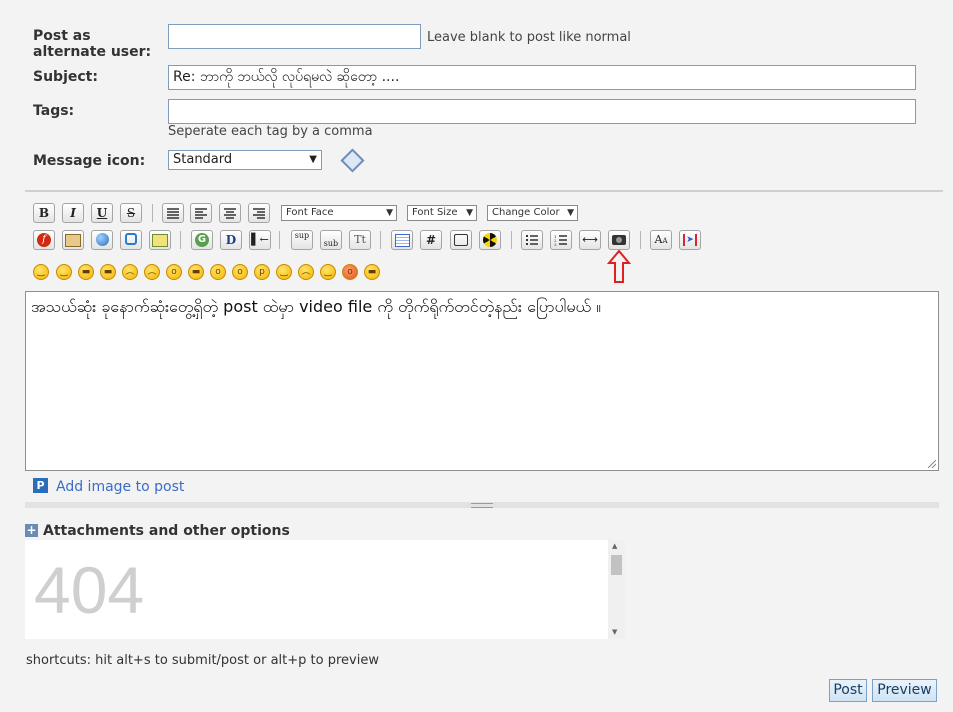 This screenshot has width=953, height=712. Describe the element at coordinates (932, 464) in the screenshot. I see `resize-grip-icon` at that location.